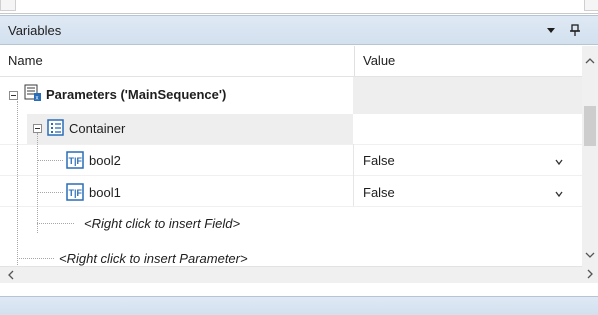 This screenshot has width=598, height=315. Describe the element at coordinates (467, 95) in the screenshot. I see `parameters-value-cell` at that location.